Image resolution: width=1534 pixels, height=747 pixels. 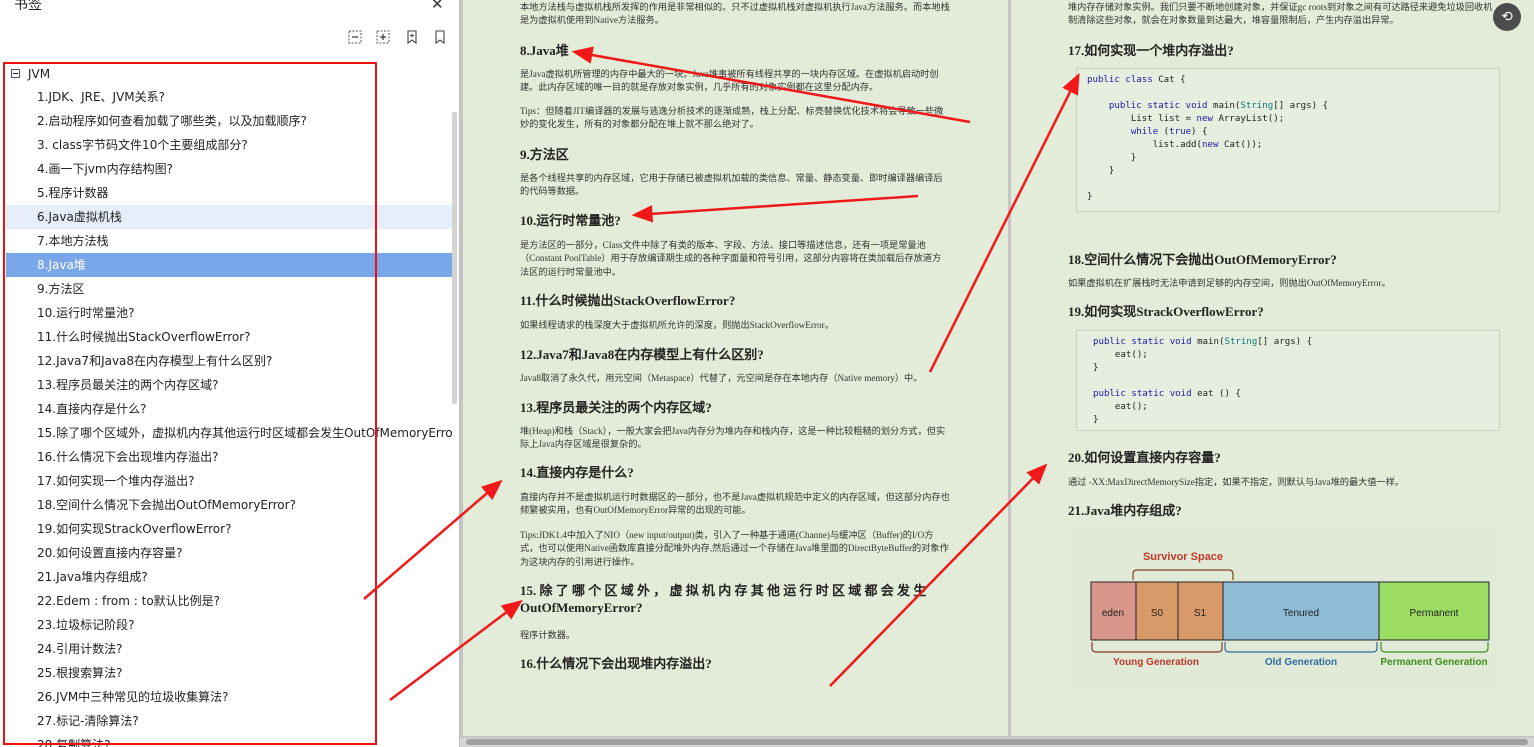 I want to click on bookmarks-scrollbar, so click(x=454, y=258).